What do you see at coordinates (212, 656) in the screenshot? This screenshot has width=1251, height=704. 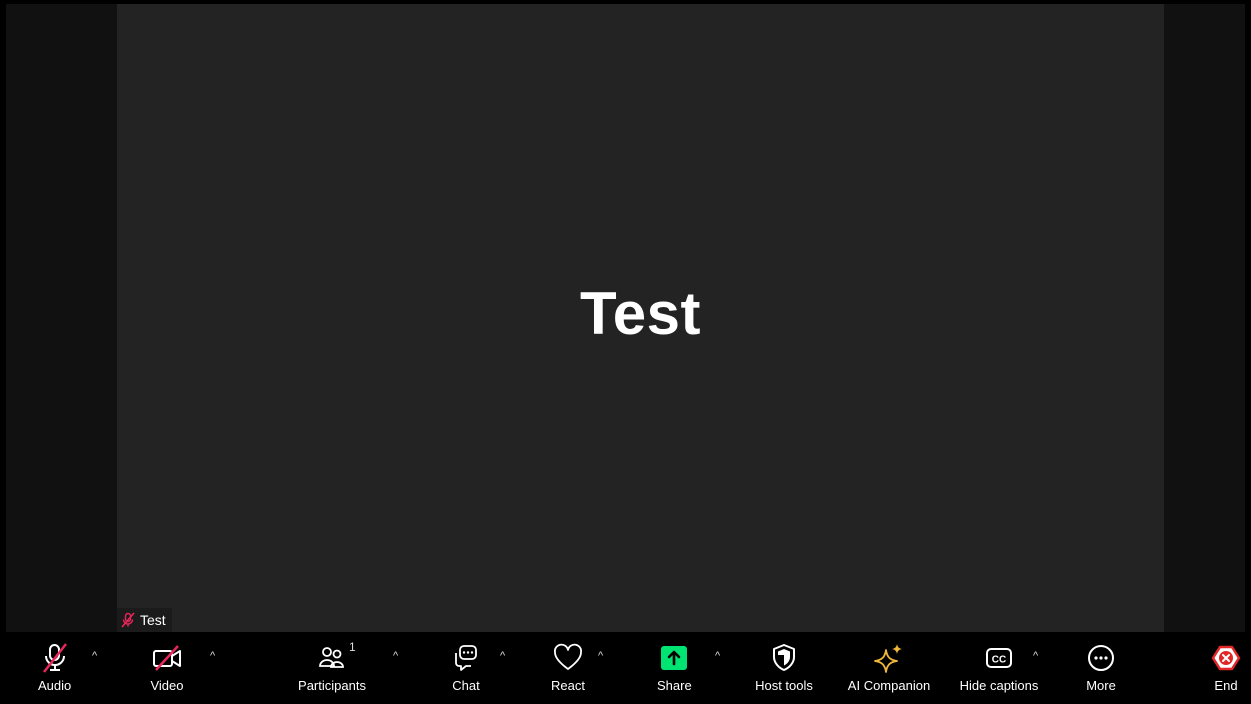 I see `video-options-caret: ^` at bounding box center [212, 656].